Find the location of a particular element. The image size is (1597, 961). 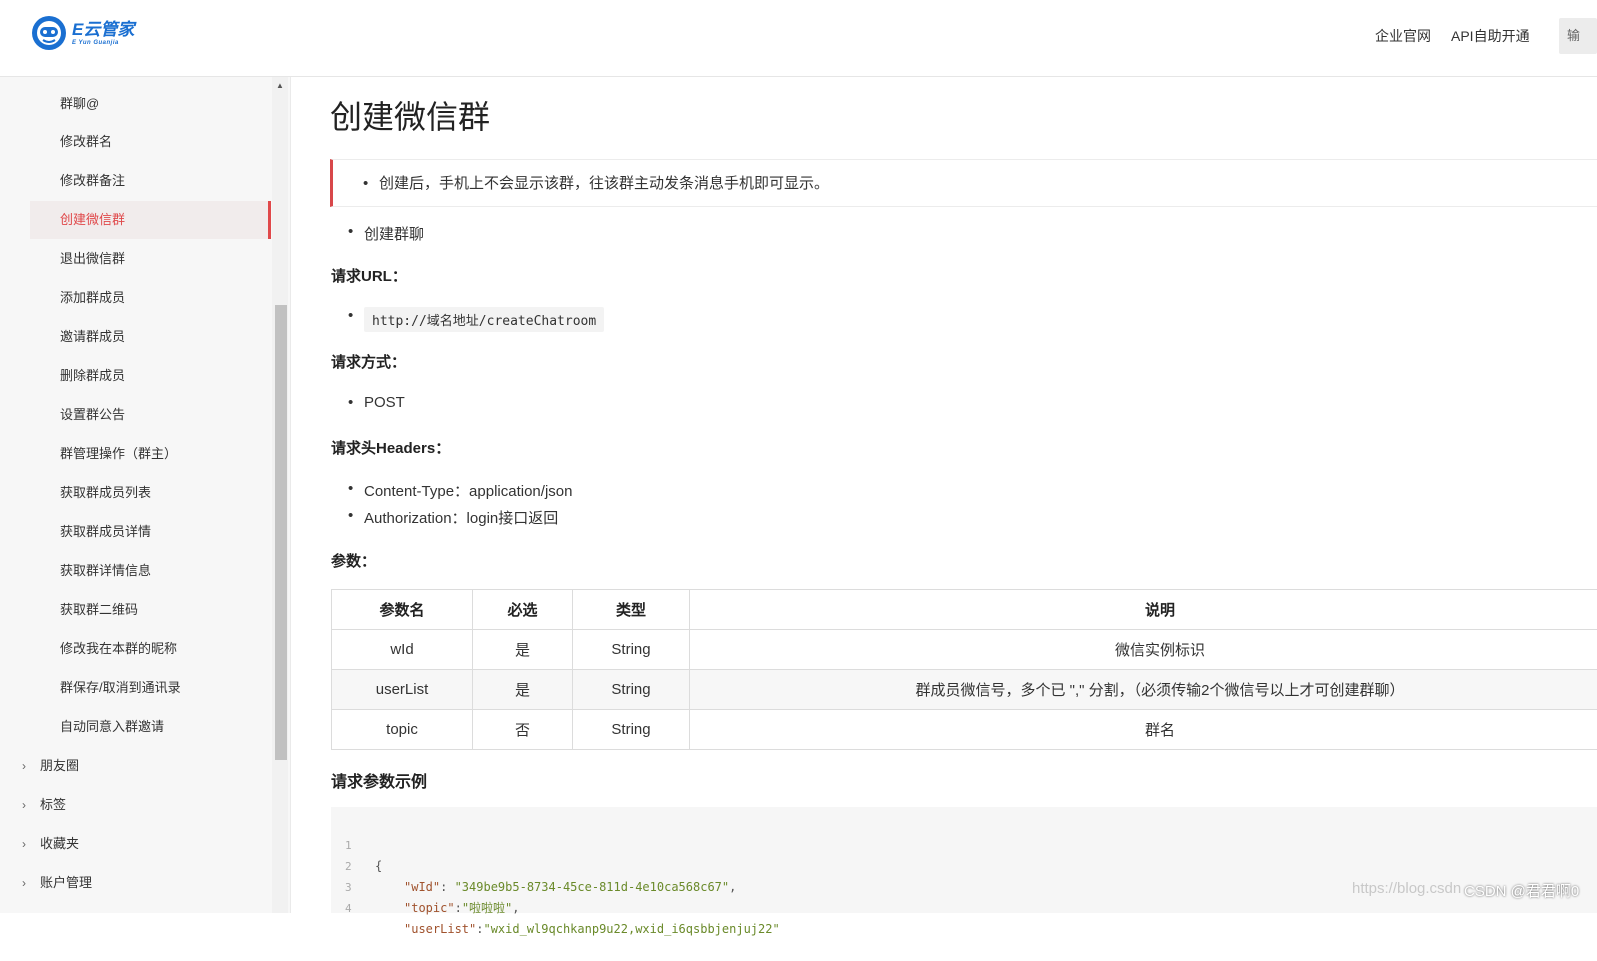

column-header: 说明 is located at coordinates (1143, 610).